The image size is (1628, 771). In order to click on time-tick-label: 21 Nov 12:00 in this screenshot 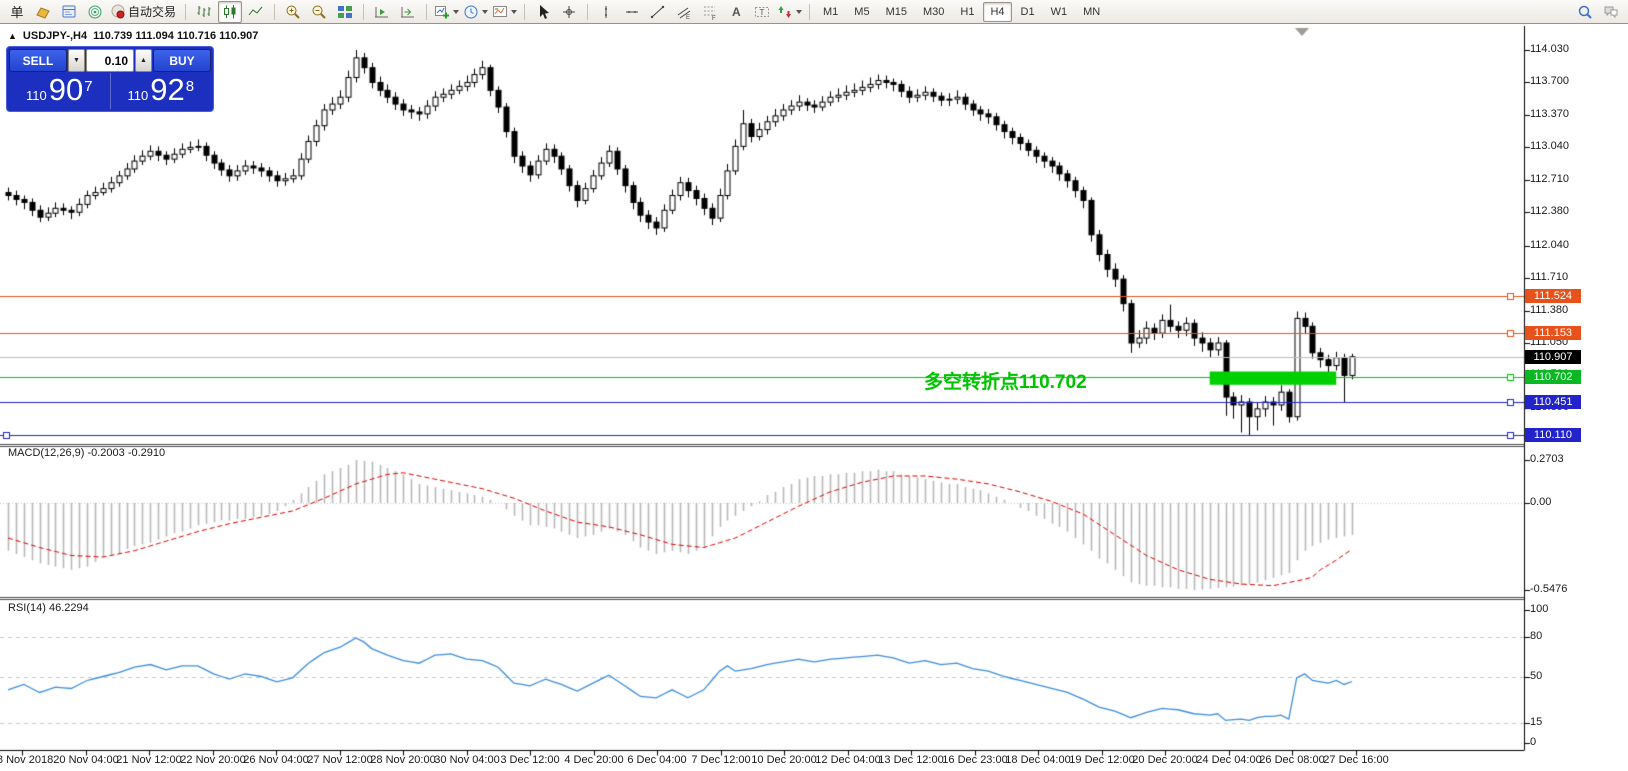, I will do `click(149, 760)`.